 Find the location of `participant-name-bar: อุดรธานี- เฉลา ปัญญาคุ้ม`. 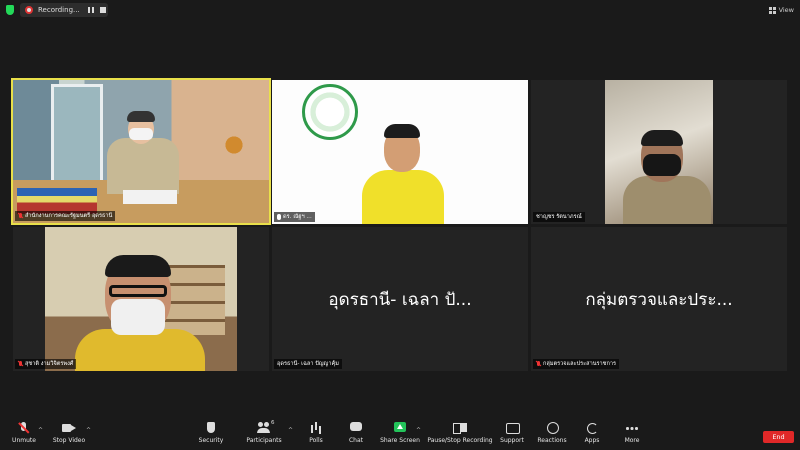

participant-name-bar: อุดรธานี- เฉลา ปัญญาคุ้ม is located at coordinates (308, 364).